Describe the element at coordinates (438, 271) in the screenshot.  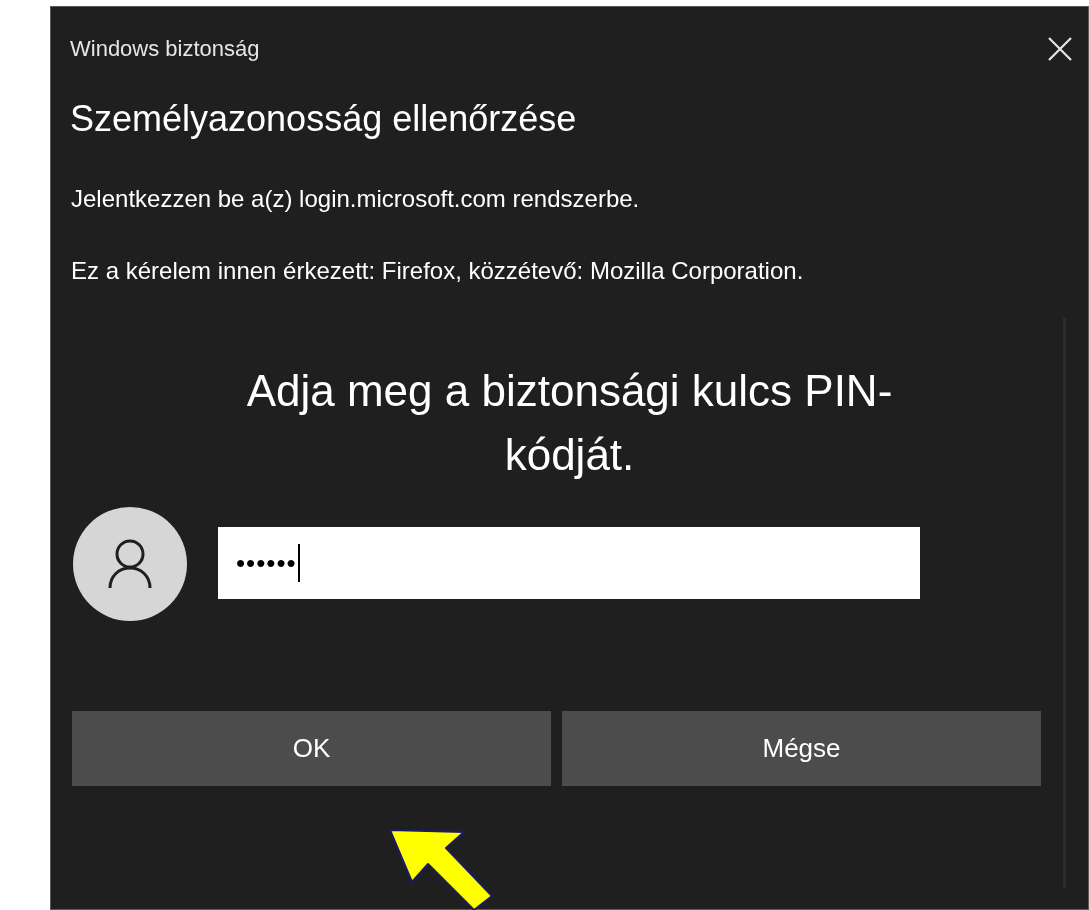
I see `message-text: Ez a kérelem innen érkezett: Firefox, közzétevő: Mozilla Corporation.` at that location.